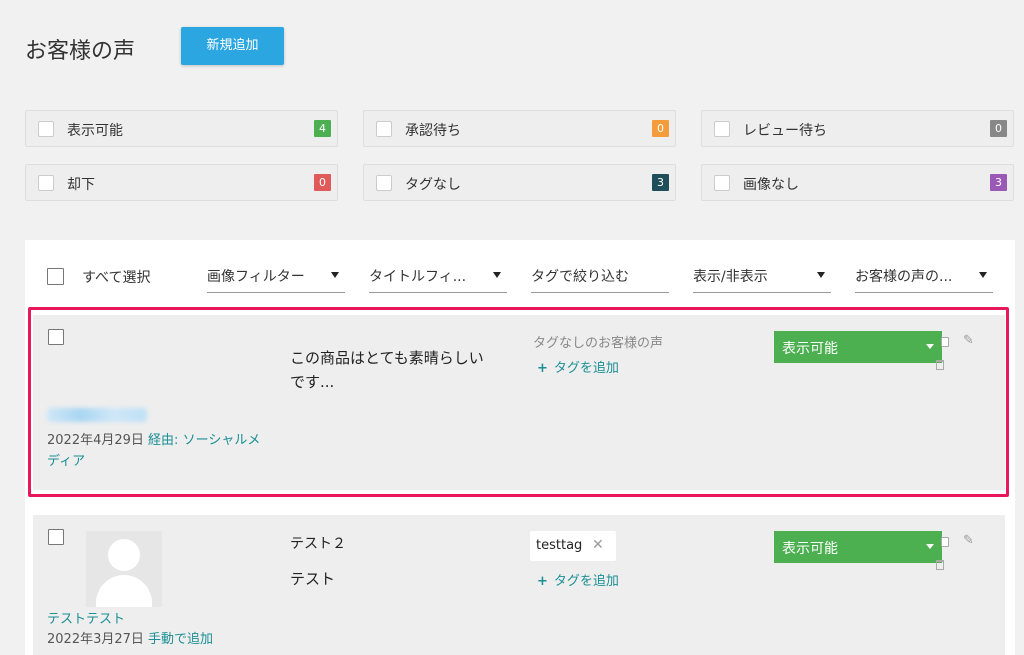  I want to click on filter-no-image: 画像なし 3, so click(857, 182).